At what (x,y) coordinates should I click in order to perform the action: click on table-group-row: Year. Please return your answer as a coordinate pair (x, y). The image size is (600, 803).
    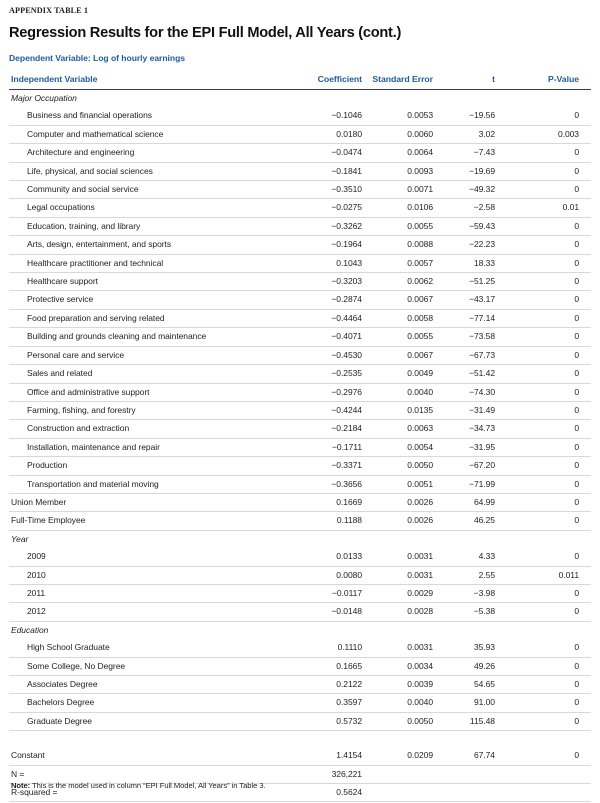
    Looking at the image, I should click on (300, 539).